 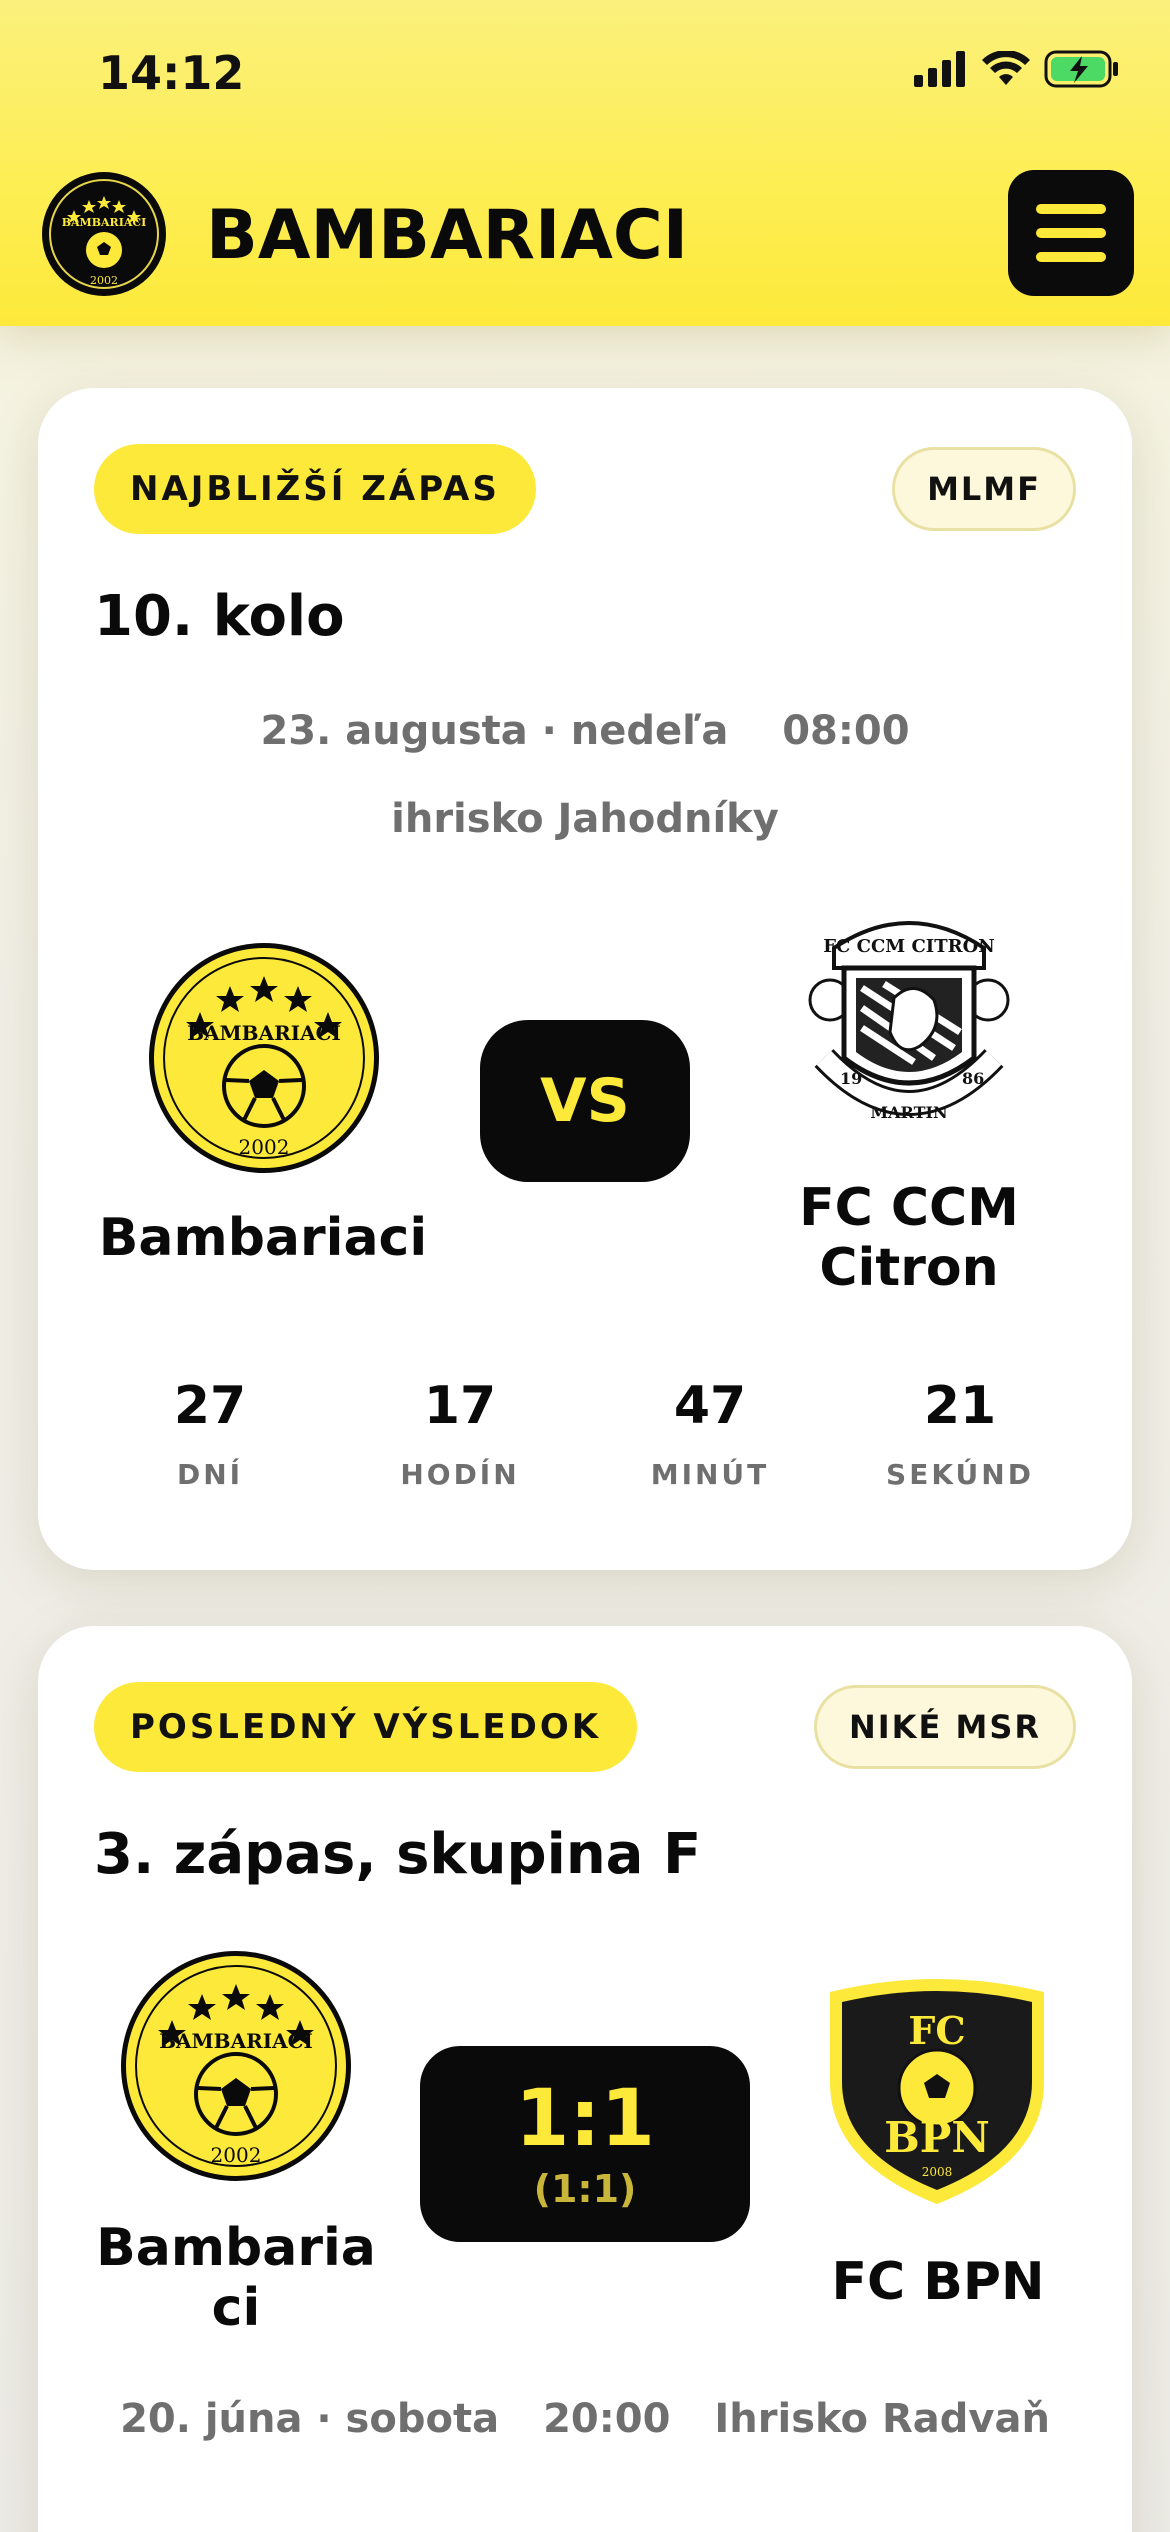 I want to click on result-venue: Ihrisko Radvaň, so click(x=882, y=2419).